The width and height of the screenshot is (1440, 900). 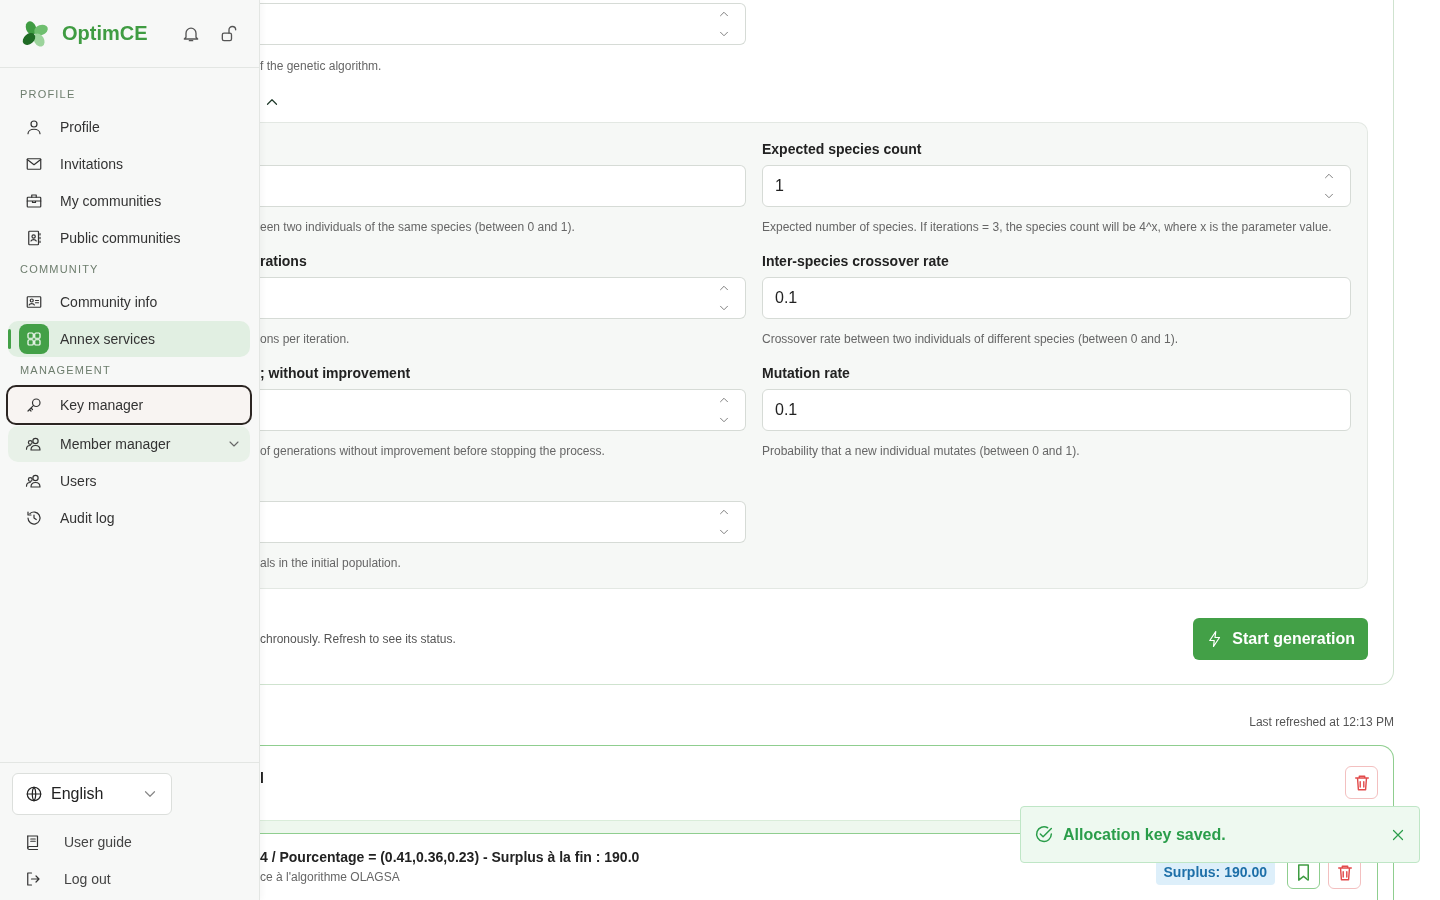 What do you see at coordinates (135, 841) in the screenshot?
I see `sidebar-link: User guide` at bounding box center [135, 841].